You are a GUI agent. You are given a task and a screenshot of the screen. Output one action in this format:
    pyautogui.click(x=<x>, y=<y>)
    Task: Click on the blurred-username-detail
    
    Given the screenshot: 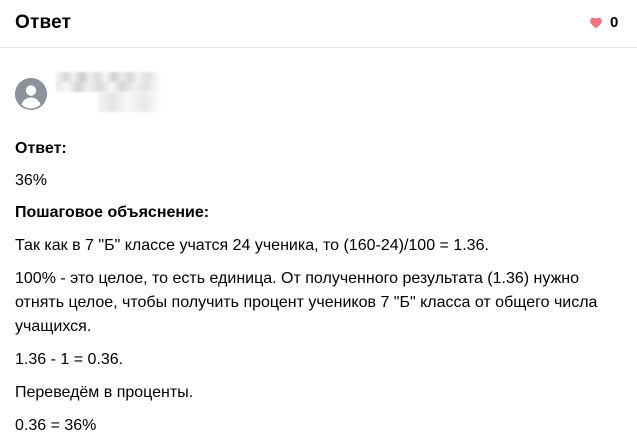 What is the action you would take?
    pyautogui.click(x=129, y=102)
    